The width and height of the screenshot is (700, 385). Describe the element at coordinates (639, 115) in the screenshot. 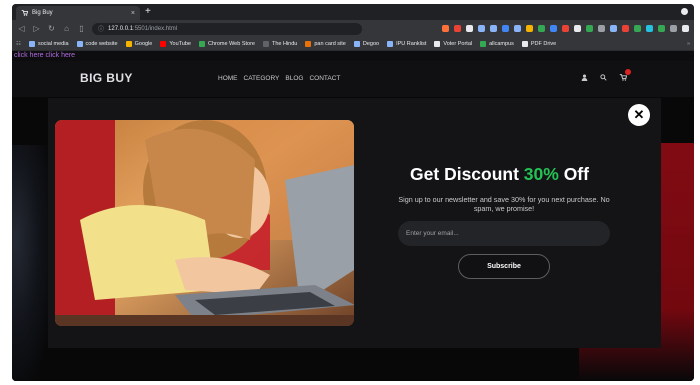

I see `close-icon: ✕` at that location.